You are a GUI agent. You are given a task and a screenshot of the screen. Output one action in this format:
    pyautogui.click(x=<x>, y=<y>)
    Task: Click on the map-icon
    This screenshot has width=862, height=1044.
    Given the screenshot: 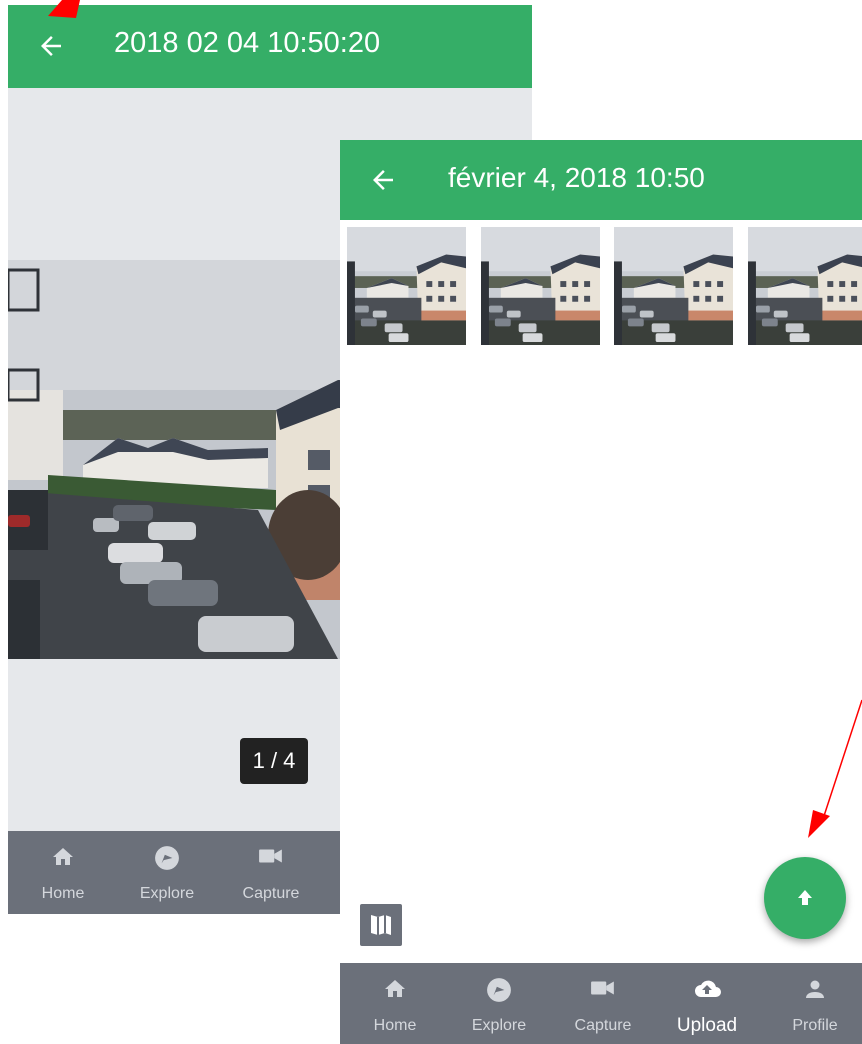 What is the action you would take?
    pyautogui.click(x=381, y=925)
    